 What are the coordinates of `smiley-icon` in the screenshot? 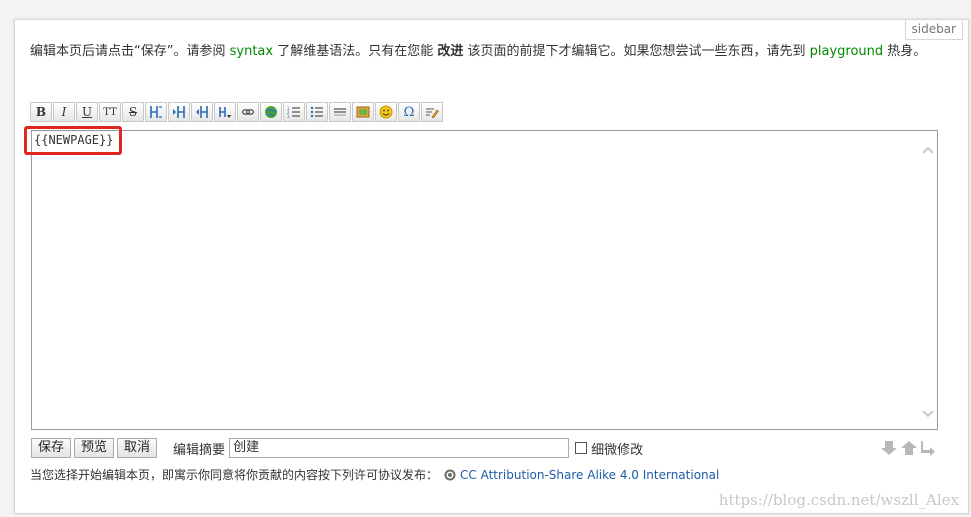 It's located at (386, 112).